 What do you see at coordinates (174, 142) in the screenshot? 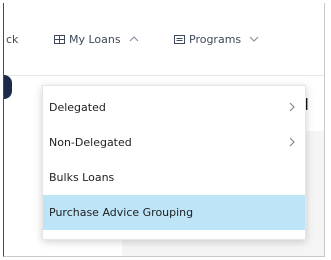
I see `menu-item-non-delegated: Non-Delegated` at bounding box center [174, 142].